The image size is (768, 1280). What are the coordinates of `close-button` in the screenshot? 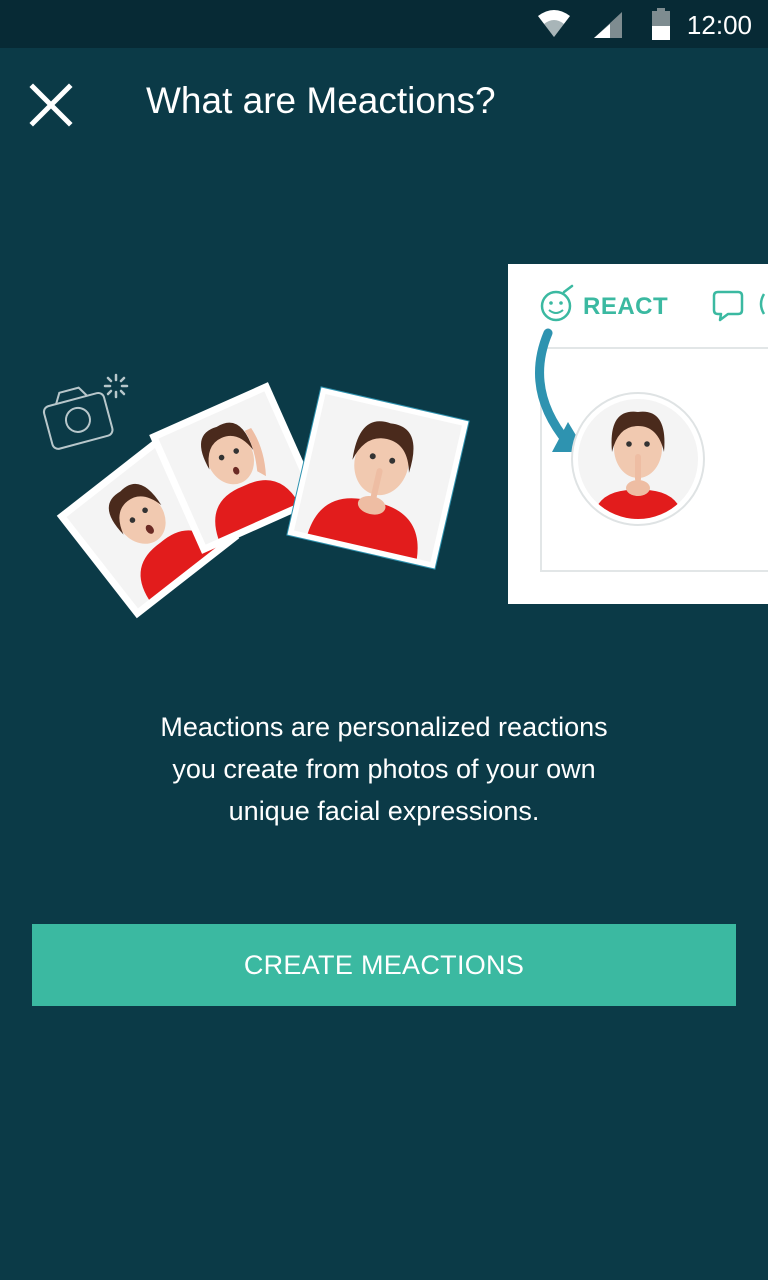 It's located at (51, 105).